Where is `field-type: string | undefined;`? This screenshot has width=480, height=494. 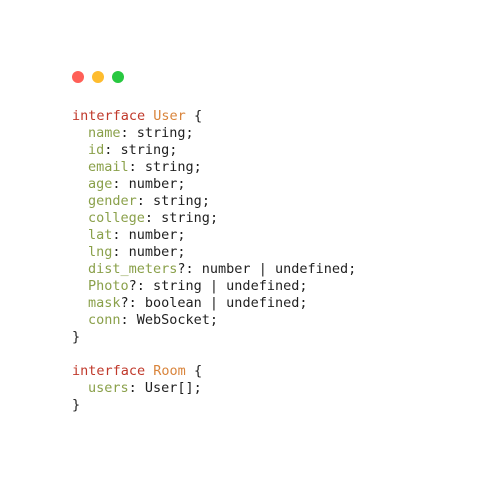
field-type: string | undefined; is located at coordinates (230, 286).